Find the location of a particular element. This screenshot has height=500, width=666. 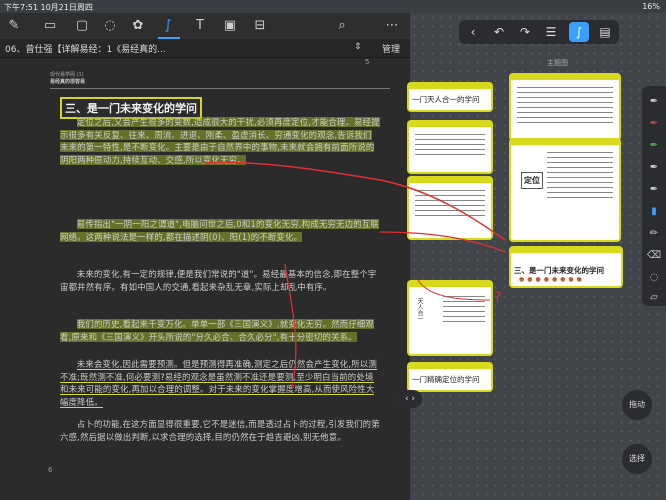

card-future-change-title: 三、是一门未来变化的学问 is located at coordinates (559, 270).